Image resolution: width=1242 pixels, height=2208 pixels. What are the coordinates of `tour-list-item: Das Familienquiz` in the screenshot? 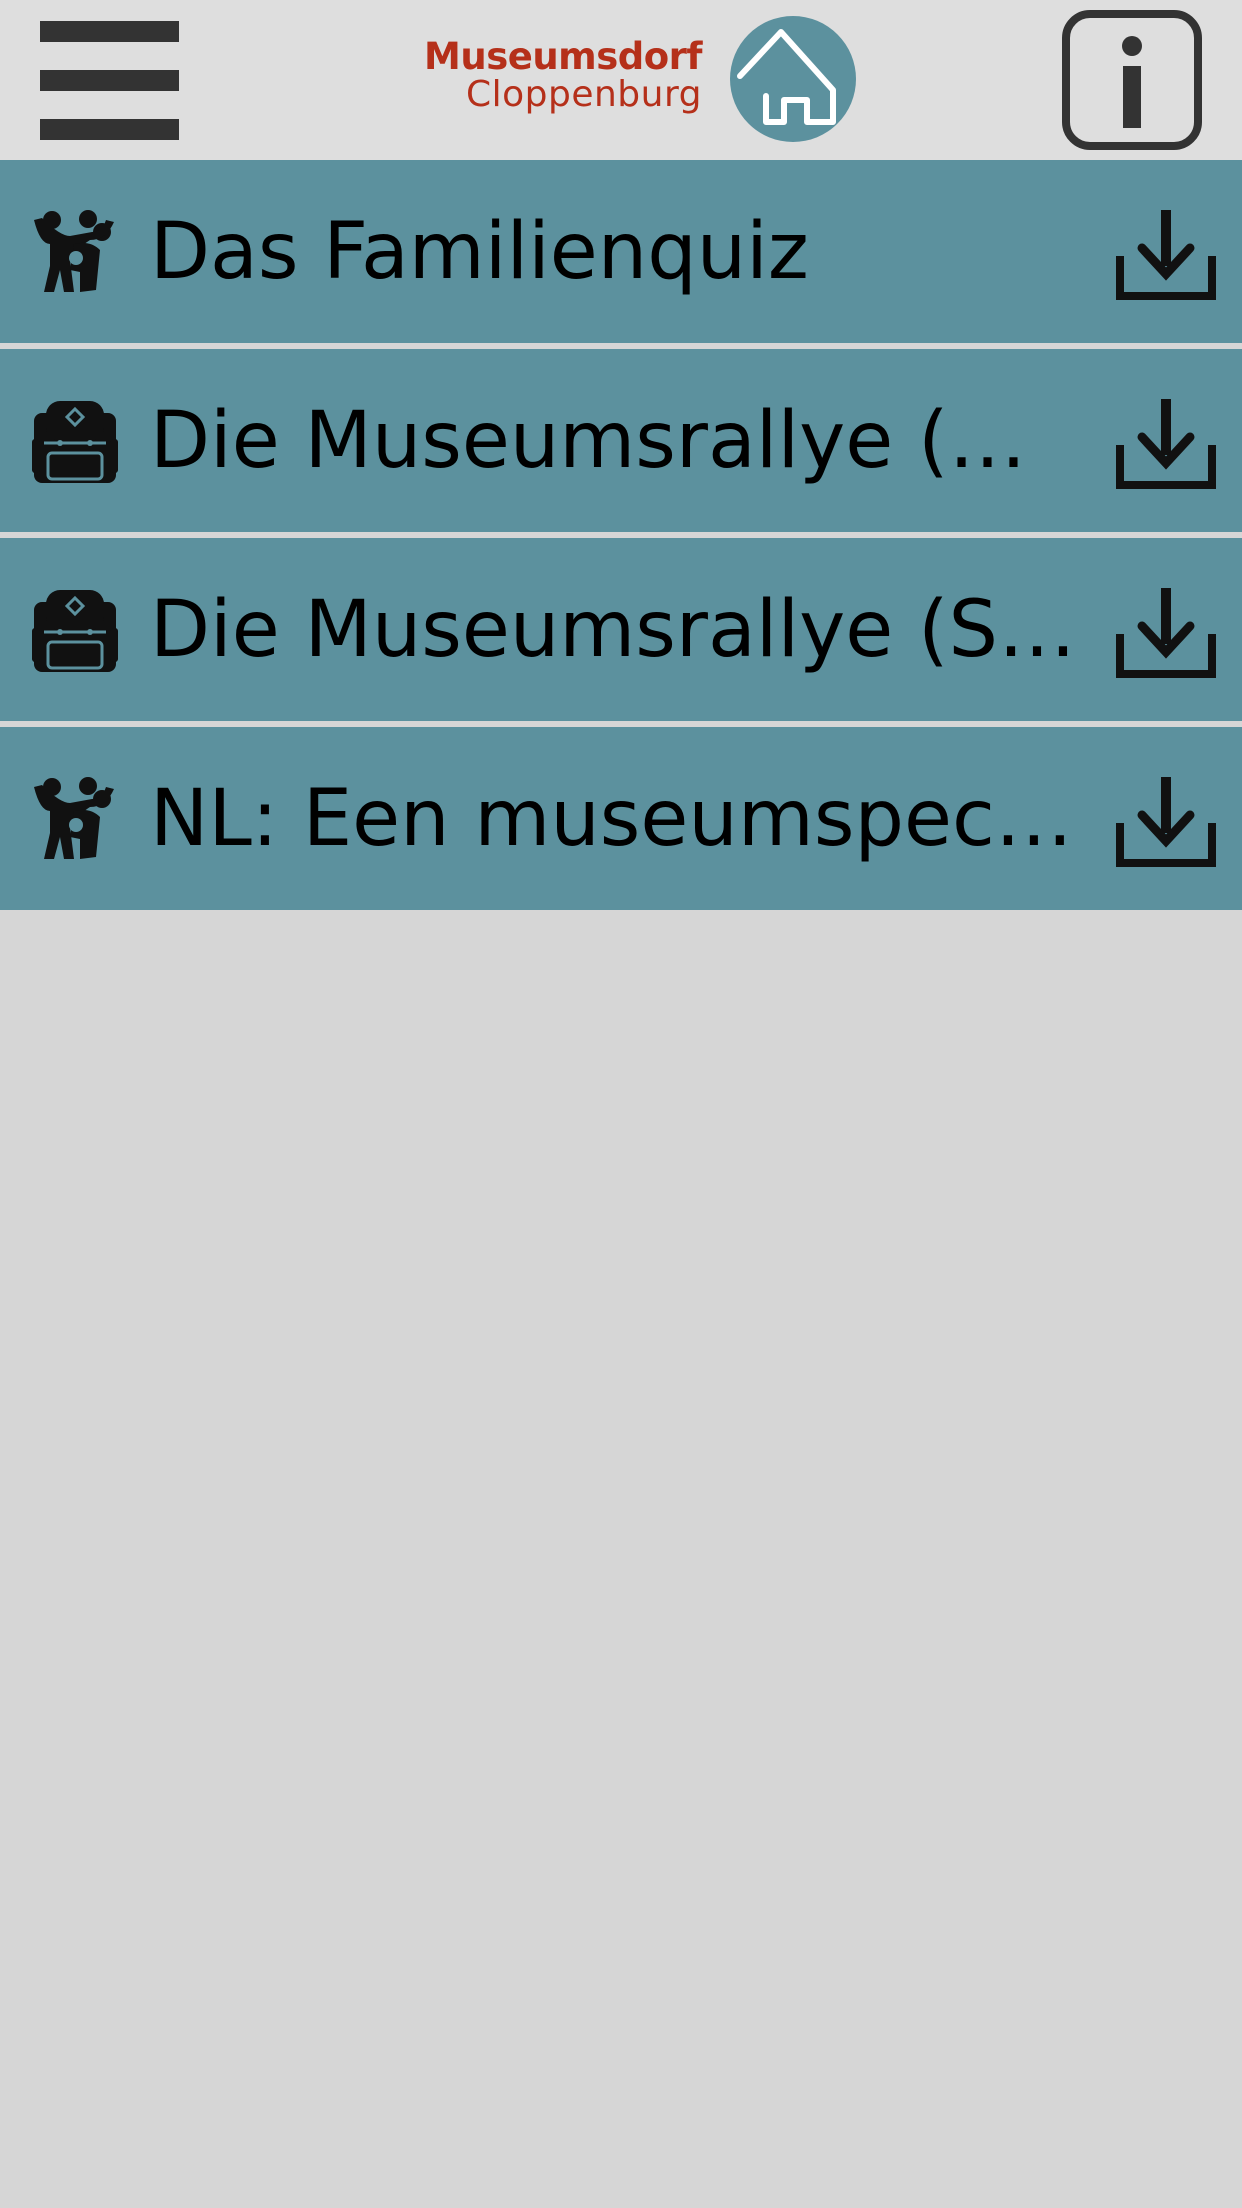 It's located at (621, 251).